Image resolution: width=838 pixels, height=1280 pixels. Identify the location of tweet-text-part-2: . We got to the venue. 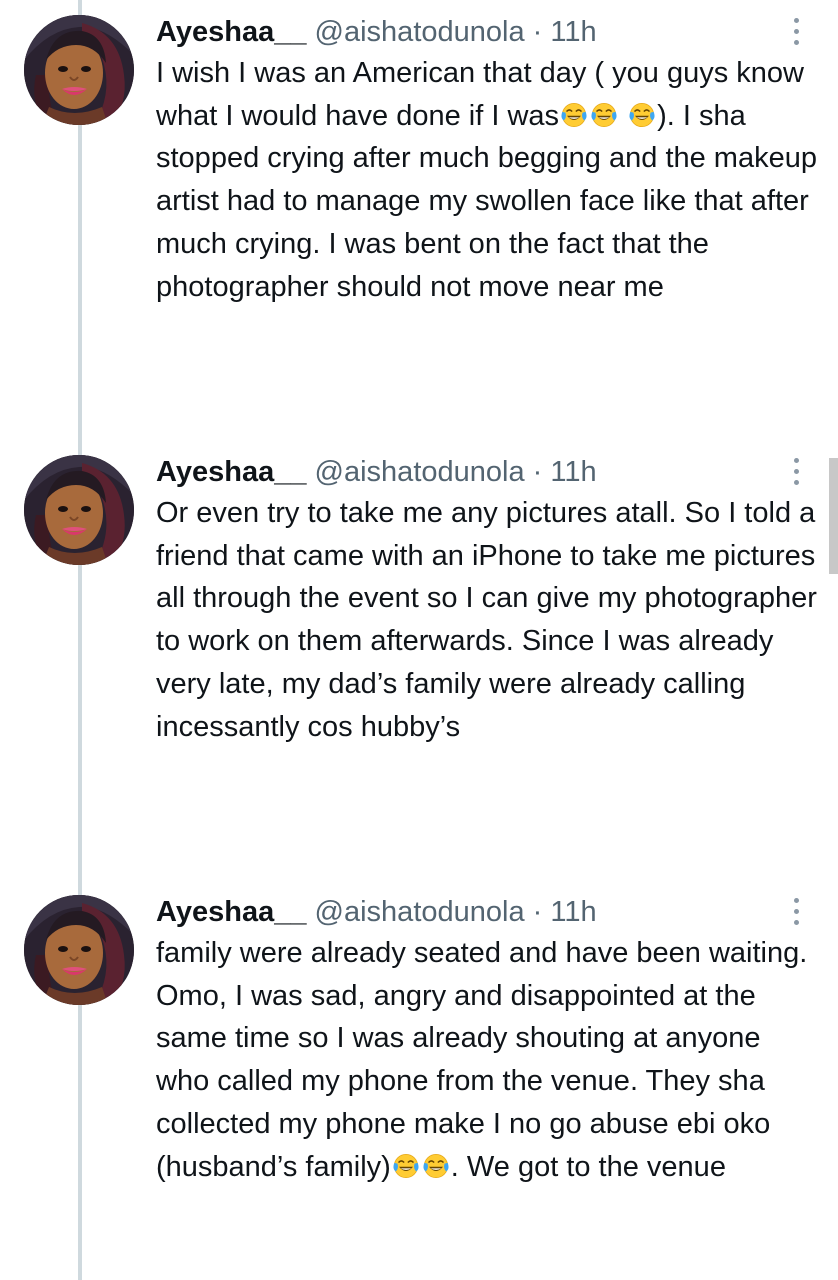
(588, 1166).